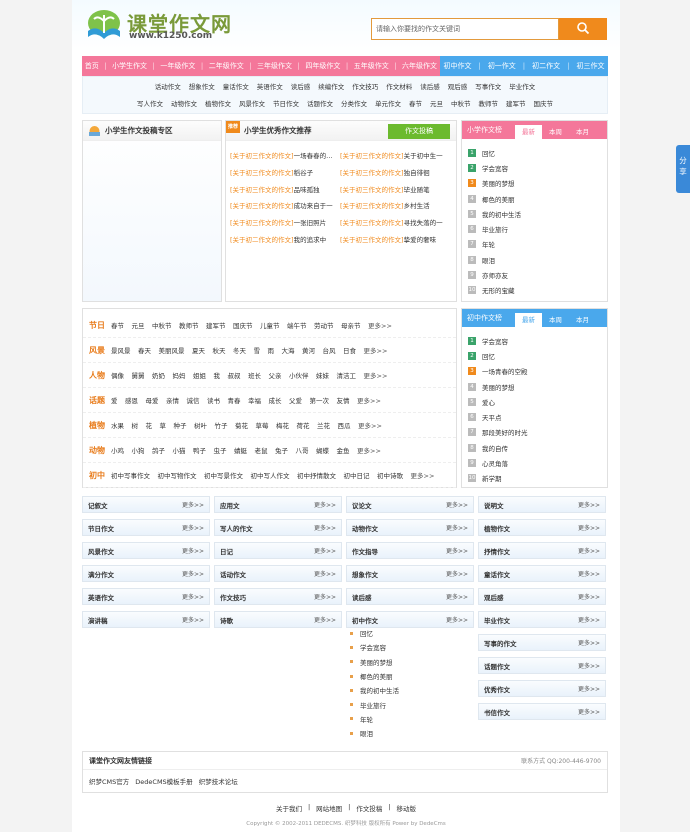 Image resolution: width=690 pixels, height=832 pixels. I want to click on category-link: 初中日记, so click(357, 475).